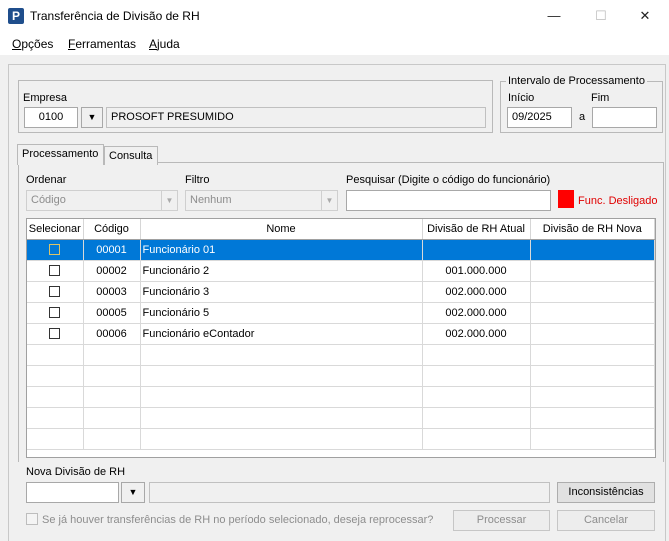 The image size is (669, 541). Describe the element at coordinates (32, 519) in the screenshot. I see `reprocess-checkbox` at that location.